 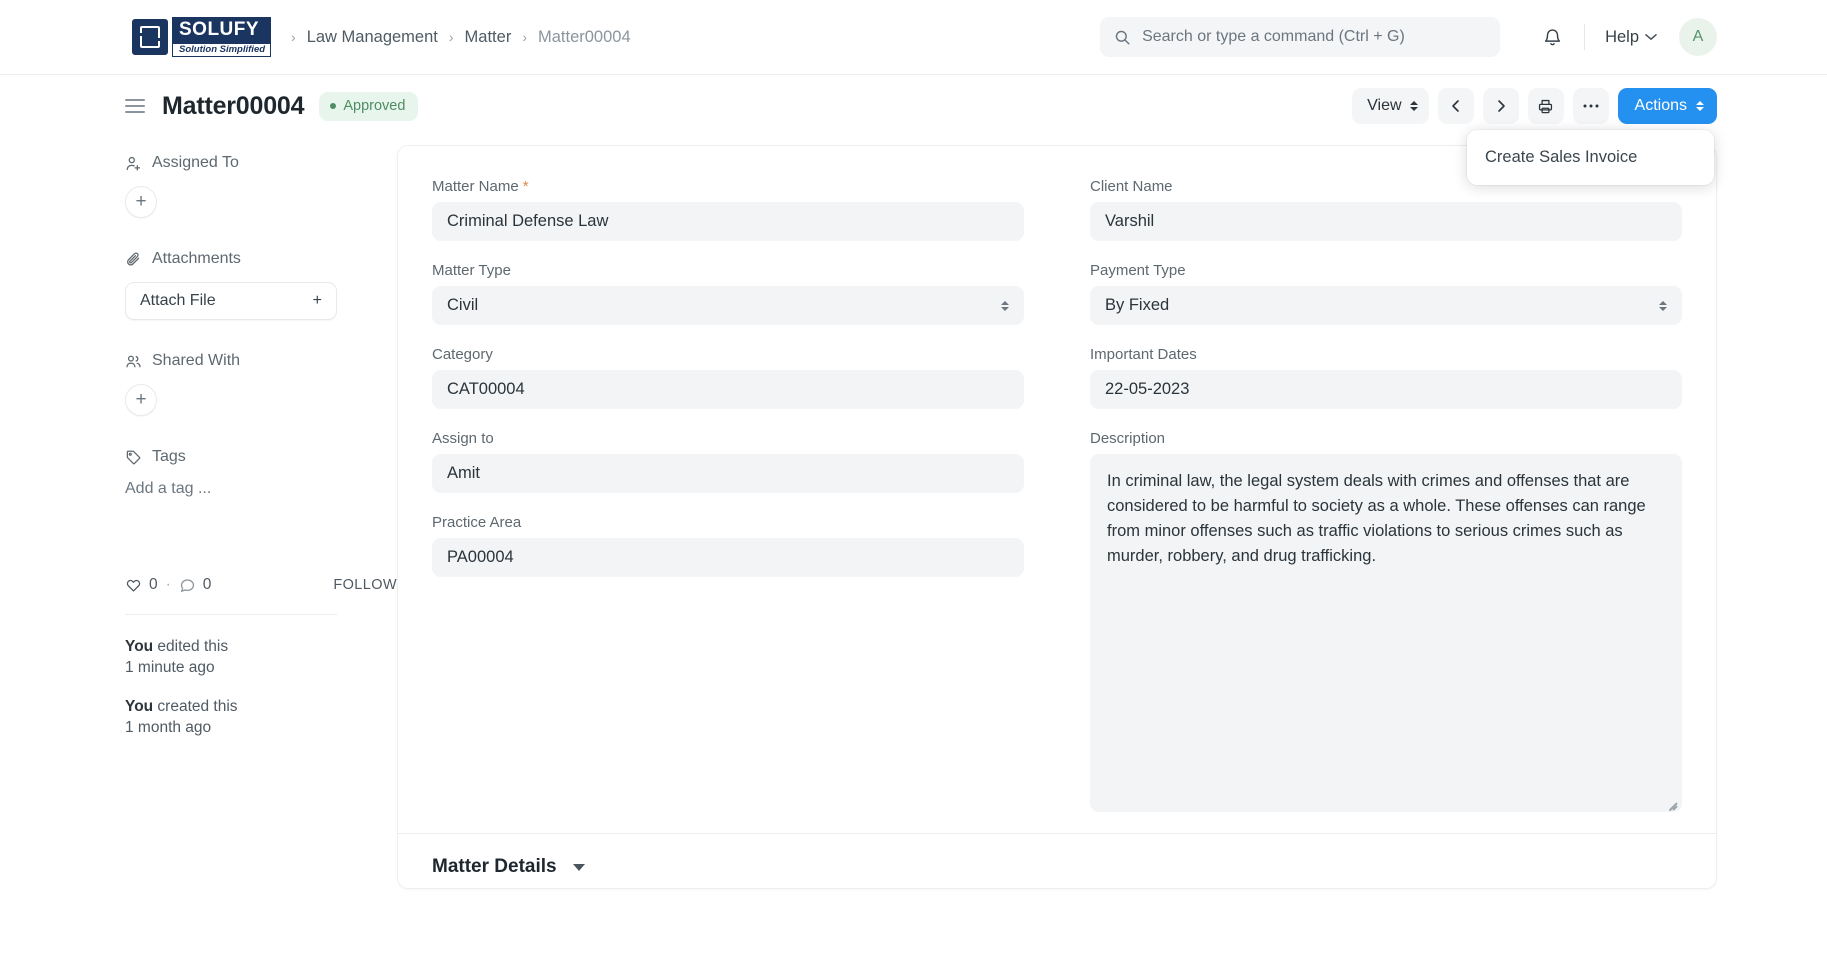 What do you see at coordinates (1667, 106) in the screenshot?
I see `actions-button: Actions` at bounding box center [1667, 106].